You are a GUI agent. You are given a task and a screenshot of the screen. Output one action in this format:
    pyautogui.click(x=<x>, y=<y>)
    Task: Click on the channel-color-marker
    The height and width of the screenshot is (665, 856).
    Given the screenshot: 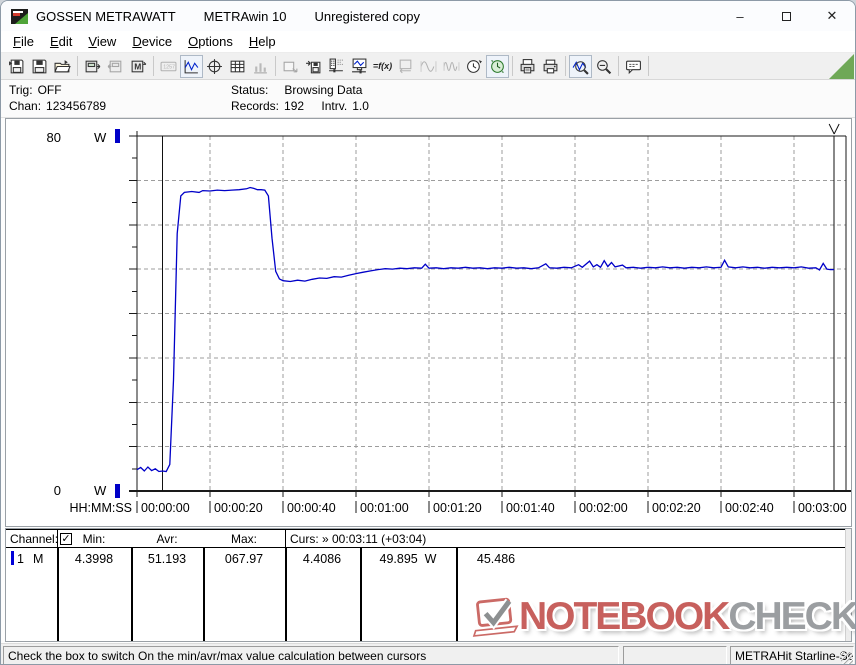 What is the action you would take?
    pyautogui.click(x=12, y=558)
    